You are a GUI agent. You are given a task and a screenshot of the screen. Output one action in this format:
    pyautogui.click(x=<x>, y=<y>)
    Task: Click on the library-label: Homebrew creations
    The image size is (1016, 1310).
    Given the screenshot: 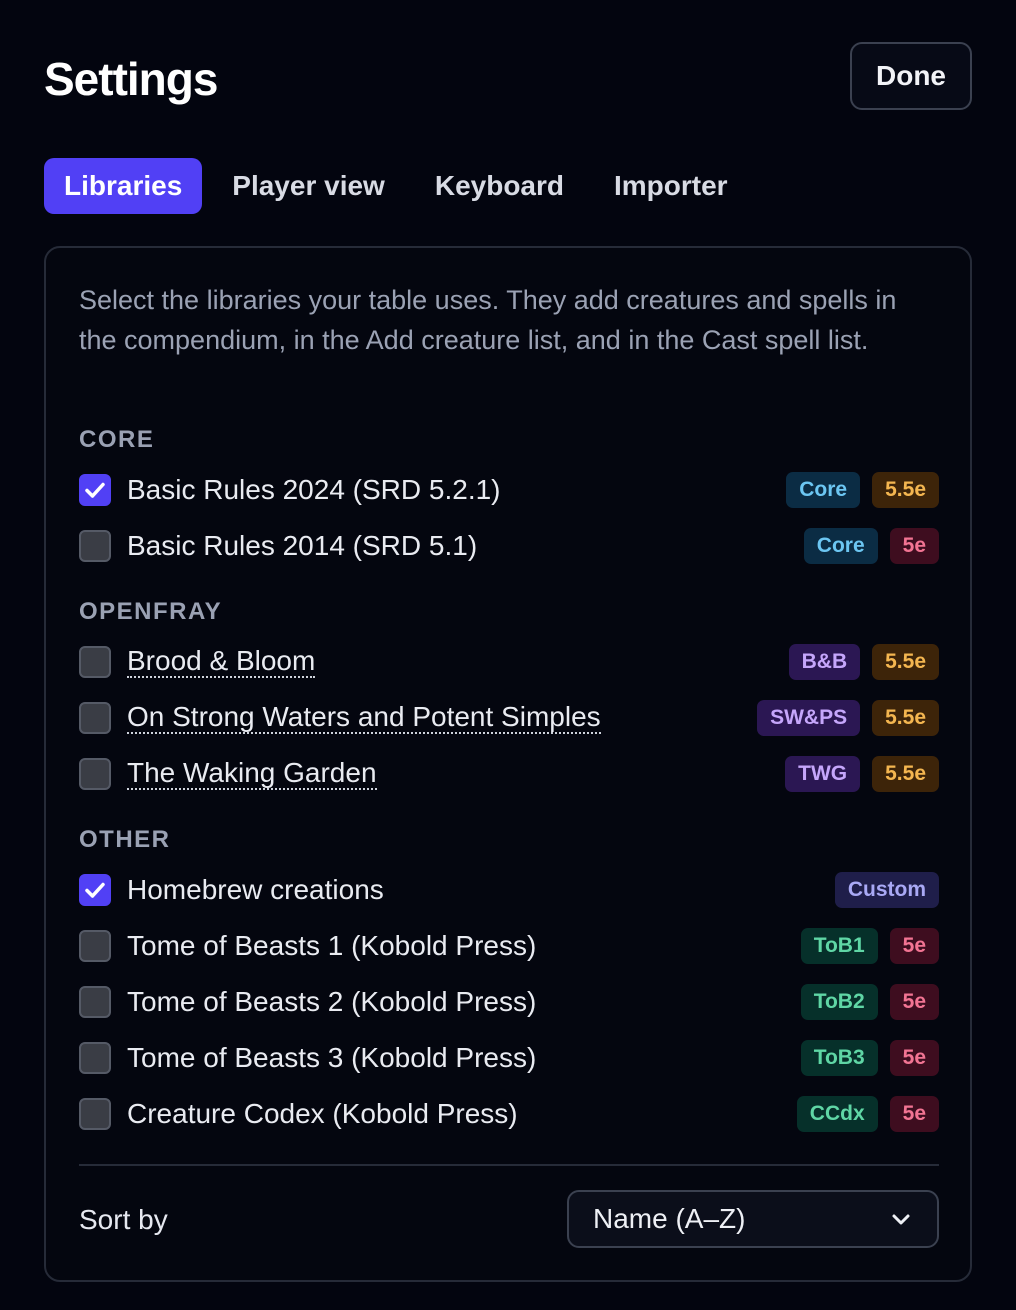 What is the action you would take?
    pyautogui.click(x=255, y=889)
    